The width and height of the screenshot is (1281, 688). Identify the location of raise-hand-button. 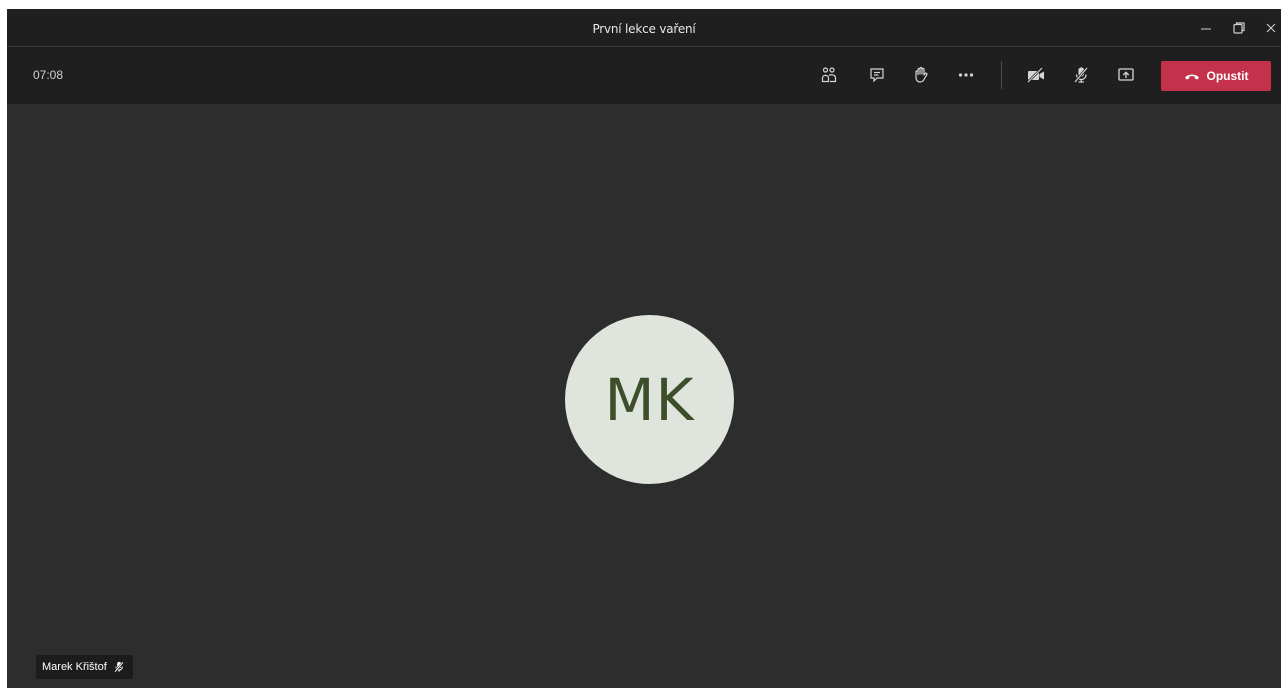
(921, 75).